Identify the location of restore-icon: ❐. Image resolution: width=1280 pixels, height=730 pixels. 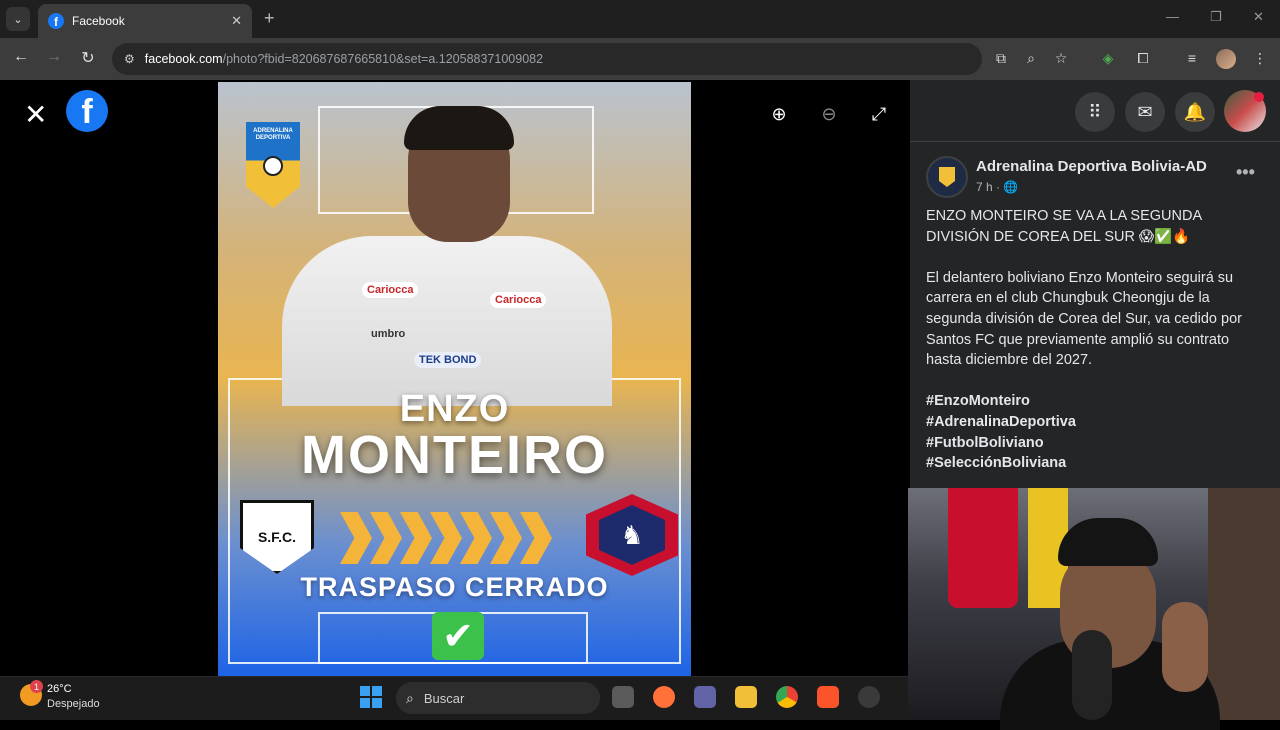
(1216, 17).